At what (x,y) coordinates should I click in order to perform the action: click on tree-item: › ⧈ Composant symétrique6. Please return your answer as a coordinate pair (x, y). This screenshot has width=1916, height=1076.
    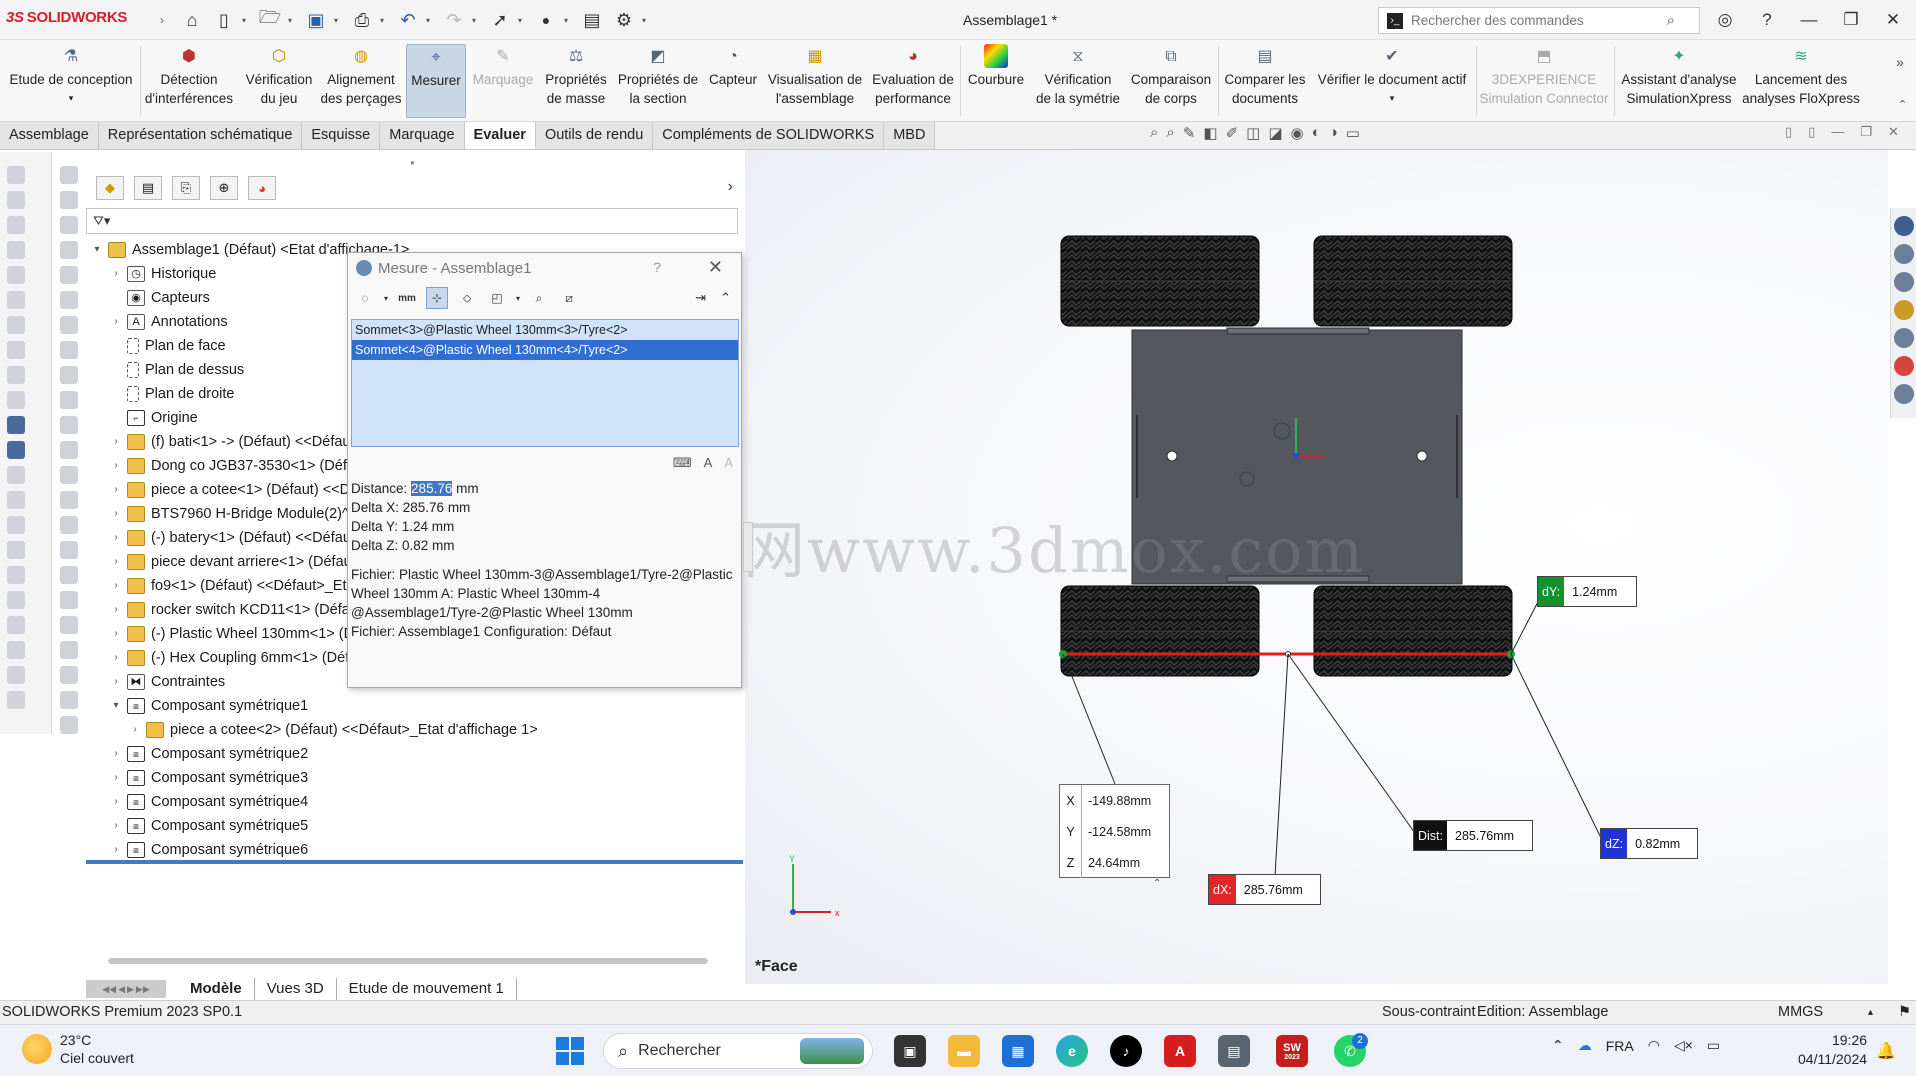
    Looking at the image, I should click on (414, 850).